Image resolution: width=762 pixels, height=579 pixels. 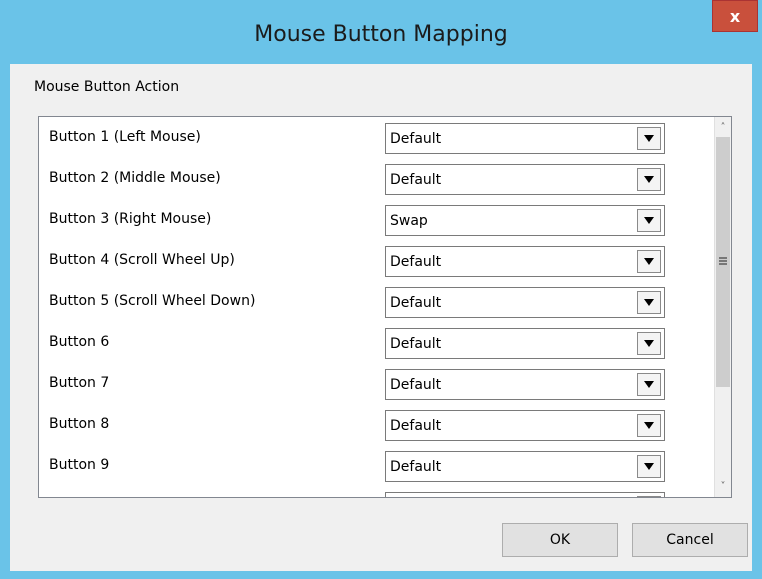 I want to click on mapping-row: Button 9 Default, so click(x=379, y=465).